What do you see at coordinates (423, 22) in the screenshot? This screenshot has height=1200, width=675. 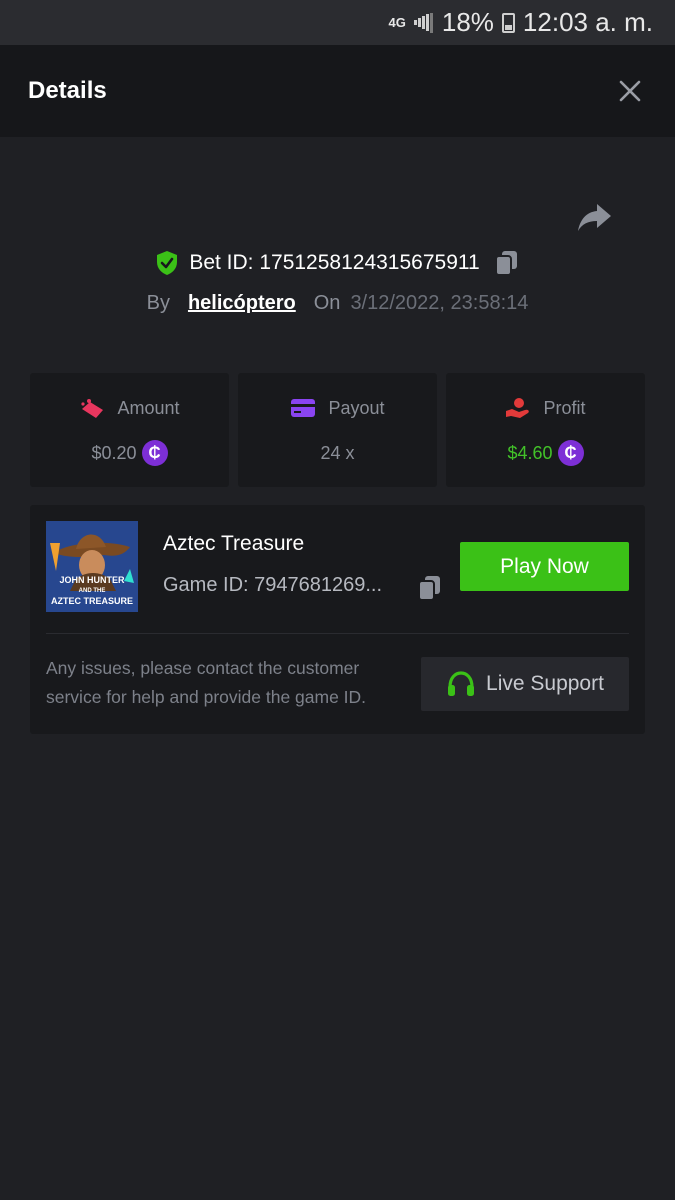 I see `signal-icon` at bounding box center [423, 22].